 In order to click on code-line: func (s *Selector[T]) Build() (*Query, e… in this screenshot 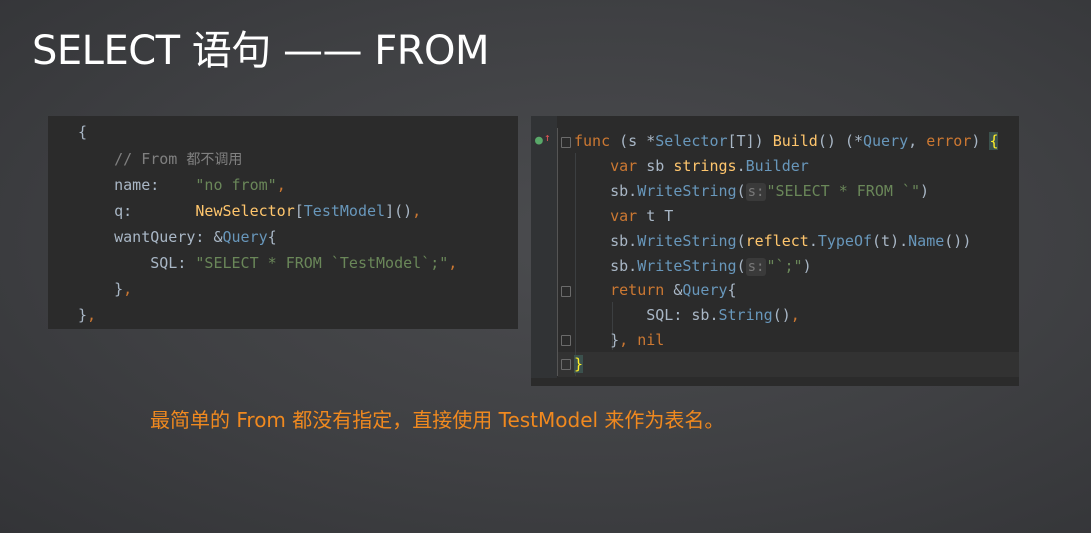, I will do `click(786, 141)`.